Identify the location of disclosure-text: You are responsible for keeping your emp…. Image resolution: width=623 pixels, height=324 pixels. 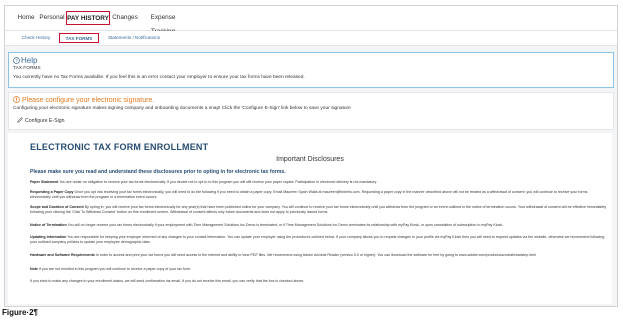
(317, 239).